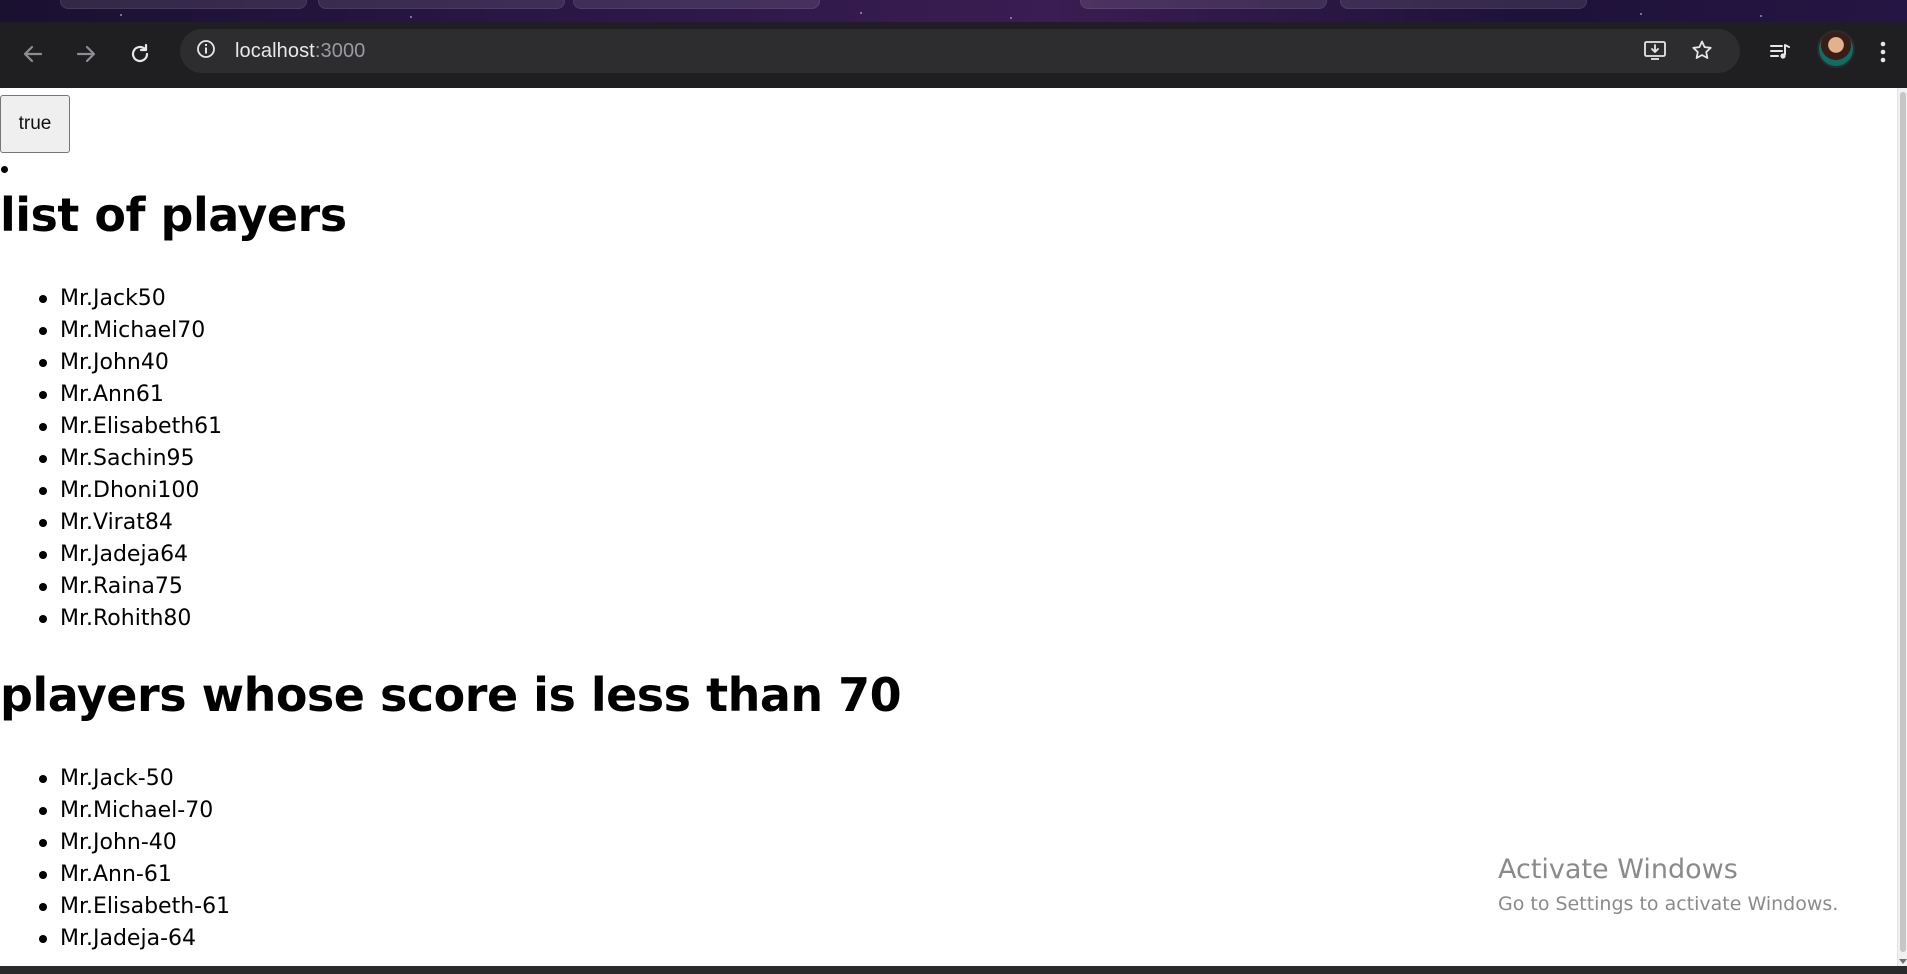 This screenshot has height=974, width=1907. What do you see at coordinates (130, 363) in the screenshot?
I see `list-item: Mr.John40` at bounding box center [130, 363].